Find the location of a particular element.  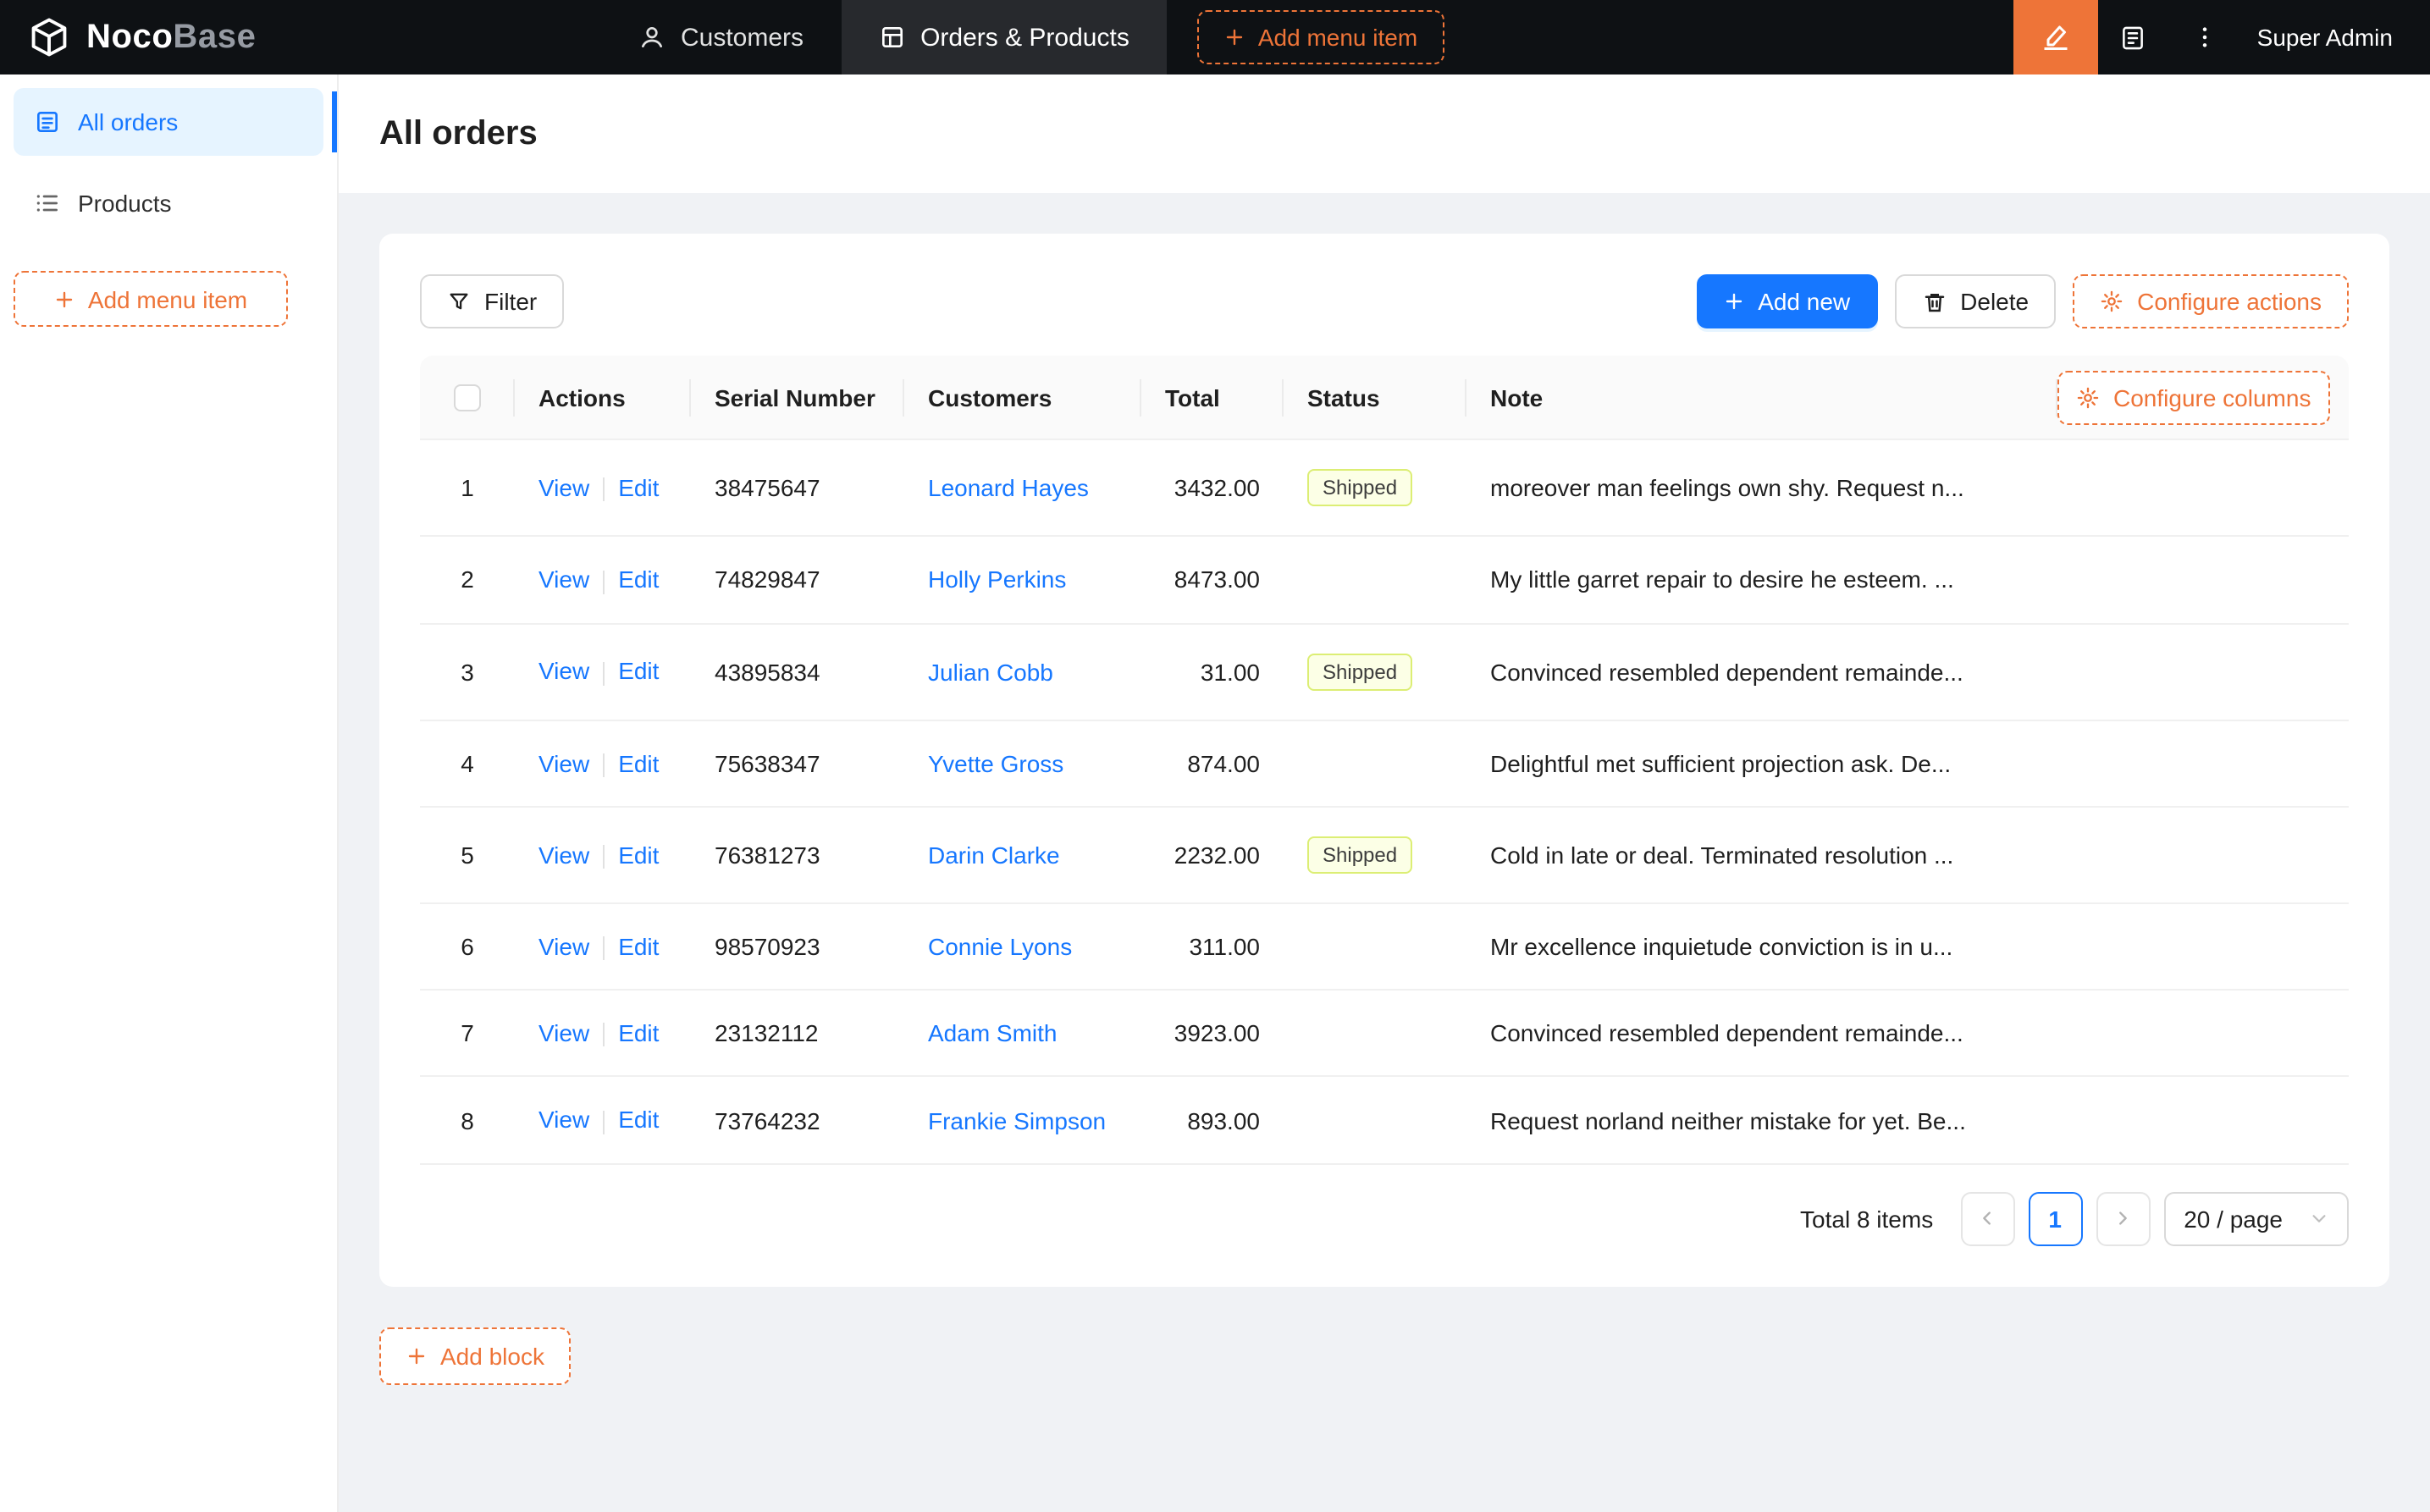

sidebar-item-products: Products is located at coordinates (169, 203).